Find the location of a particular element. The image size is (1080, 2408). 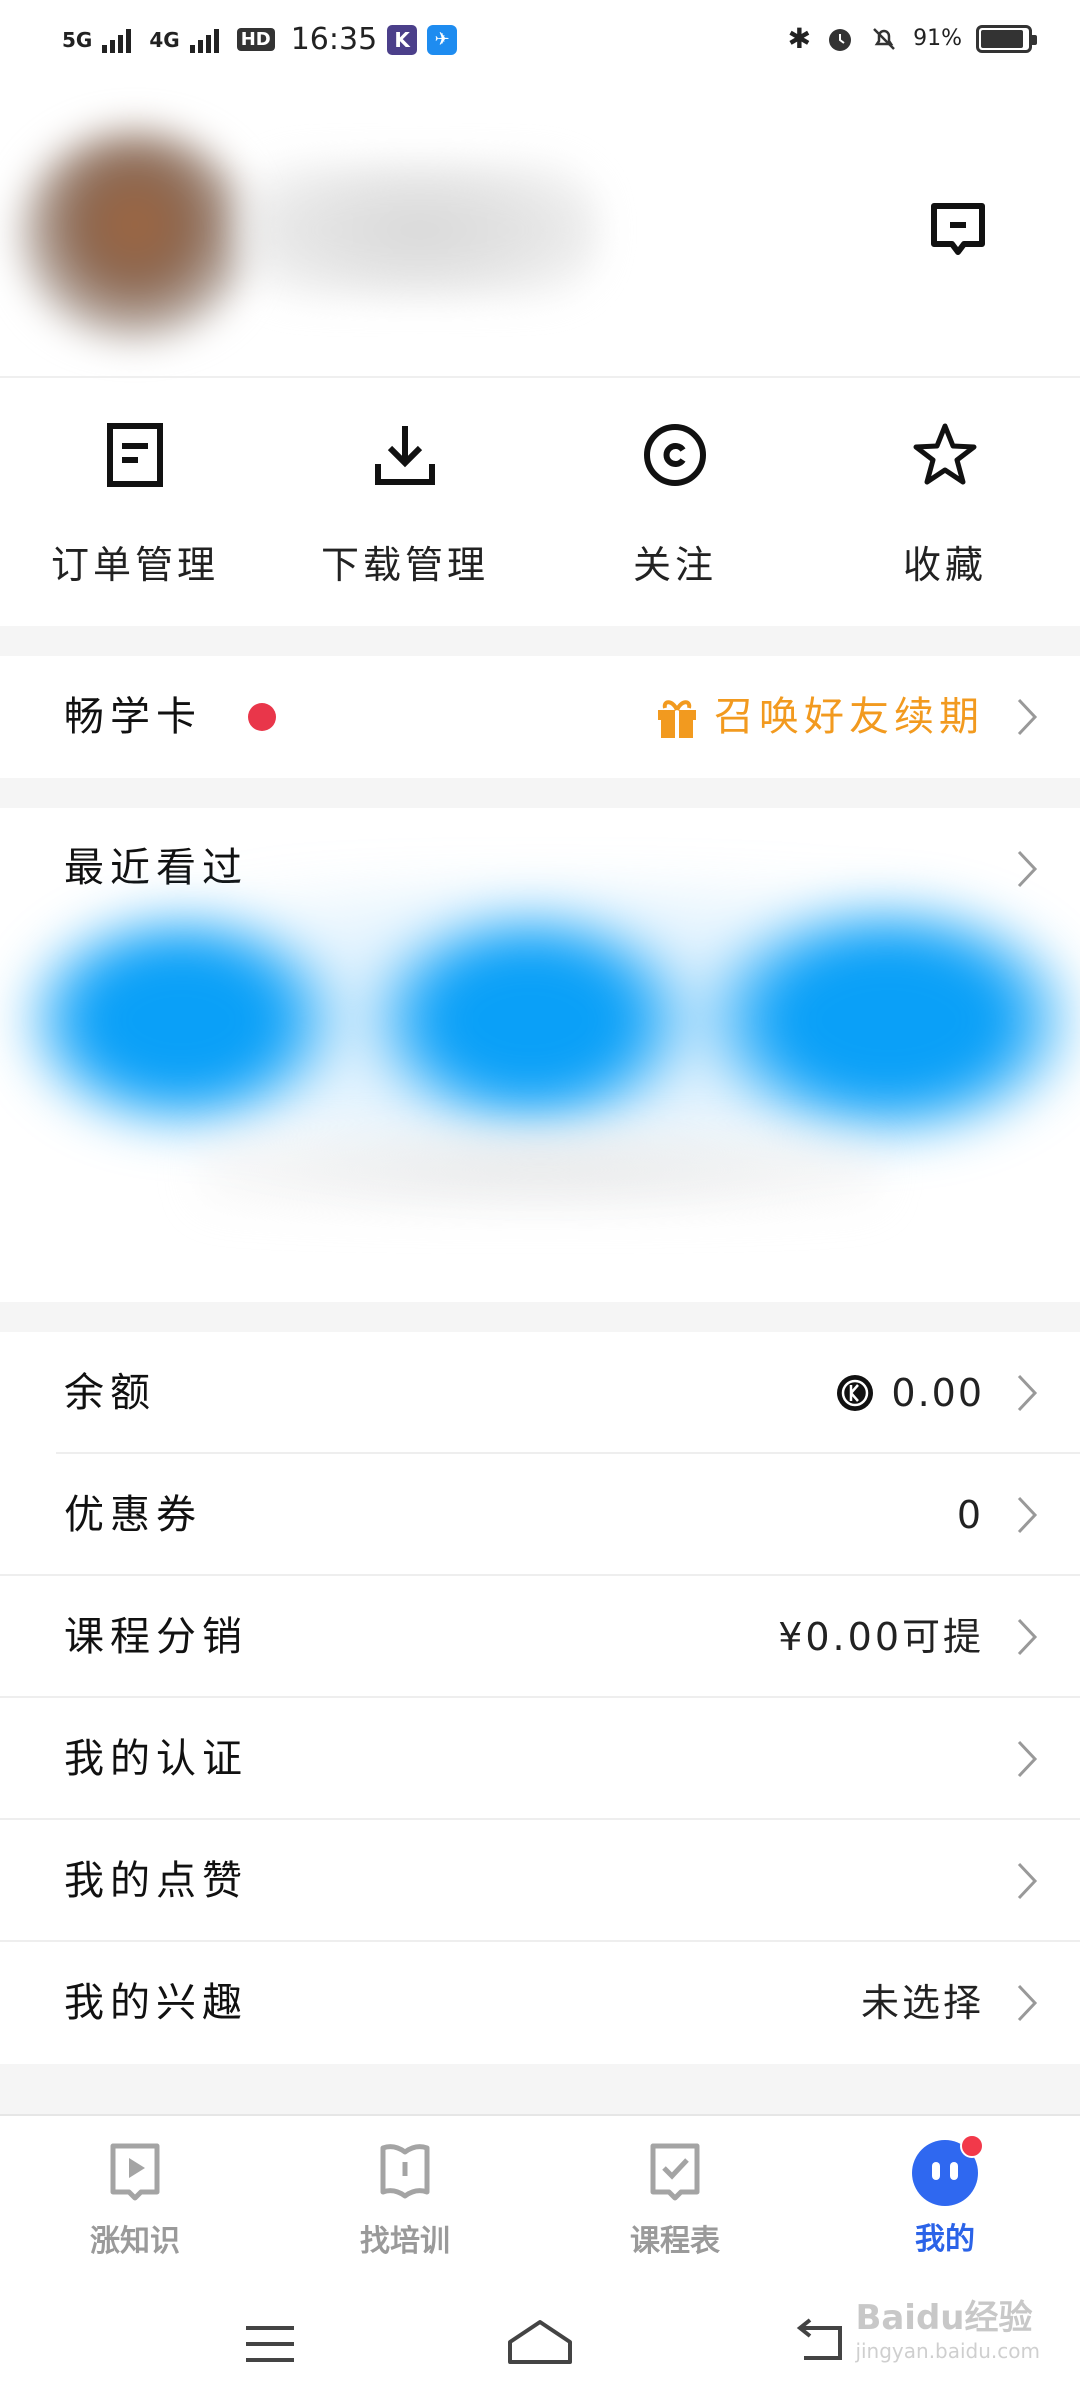

follow-eye-icon is located at coordinates (675, 455).